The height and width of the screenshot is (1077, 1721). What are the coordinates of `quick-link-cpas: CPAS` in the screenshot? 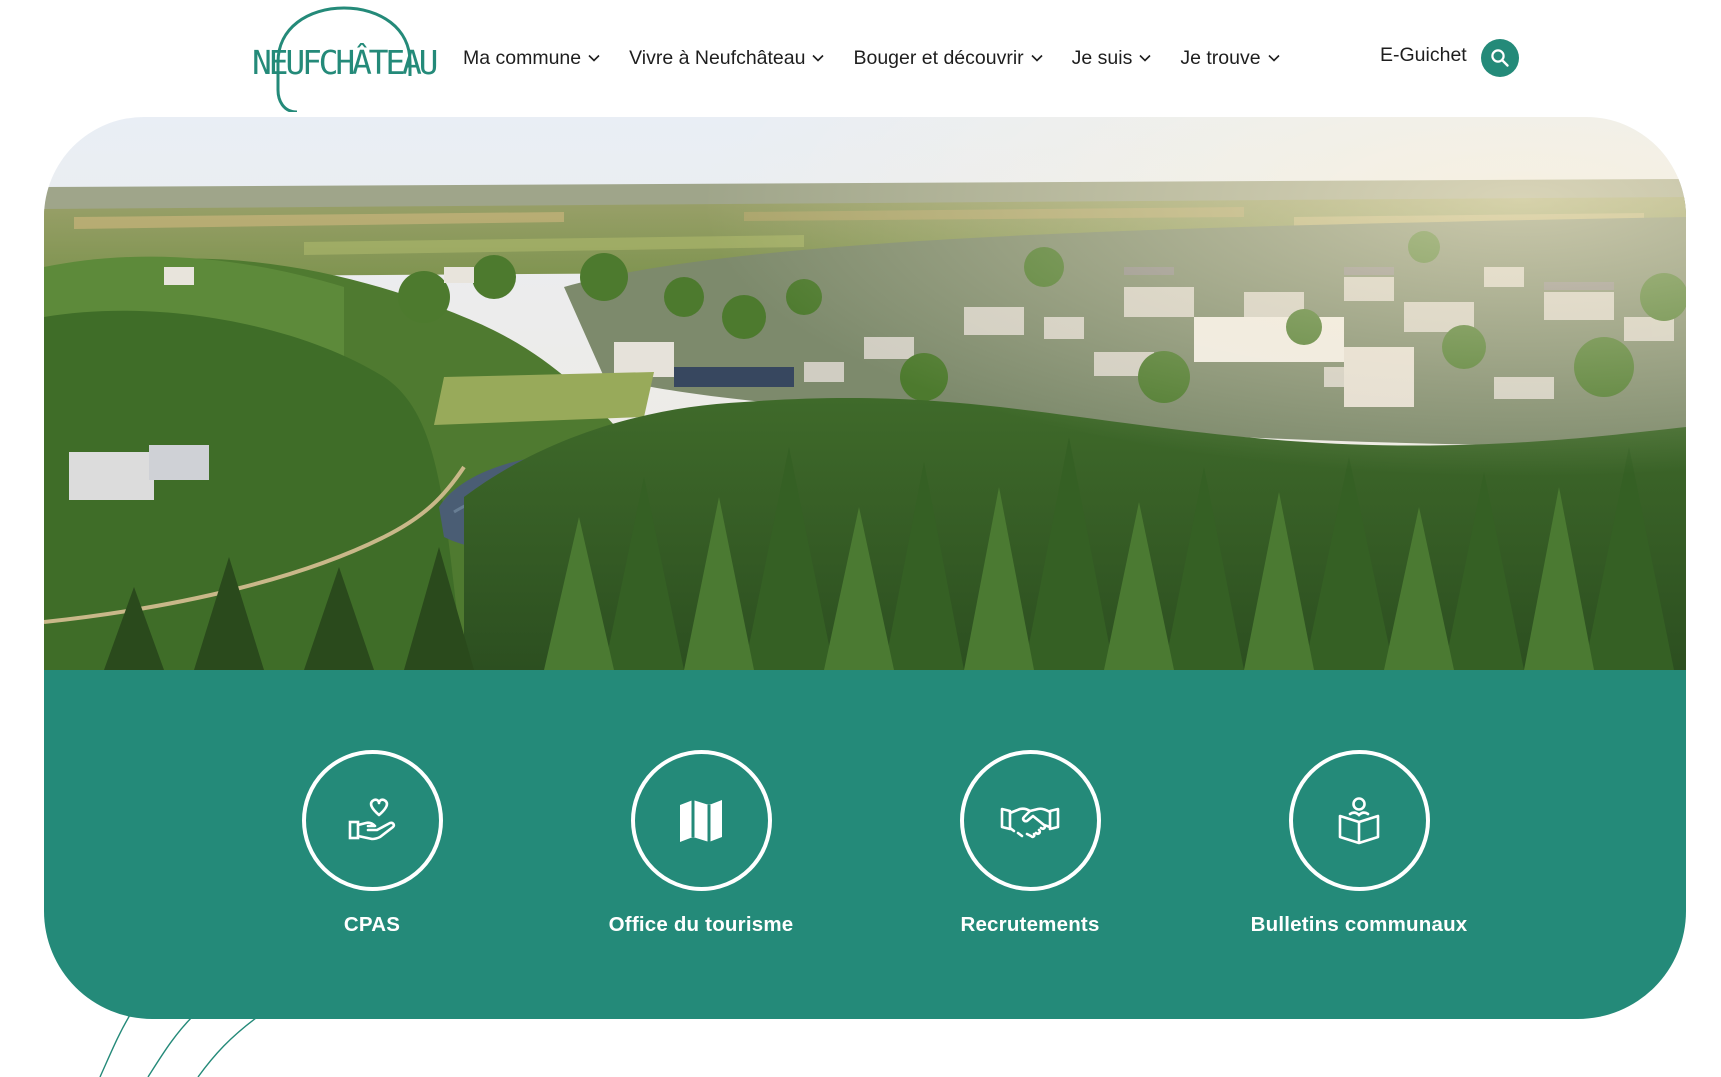 It's located at (372, 843).